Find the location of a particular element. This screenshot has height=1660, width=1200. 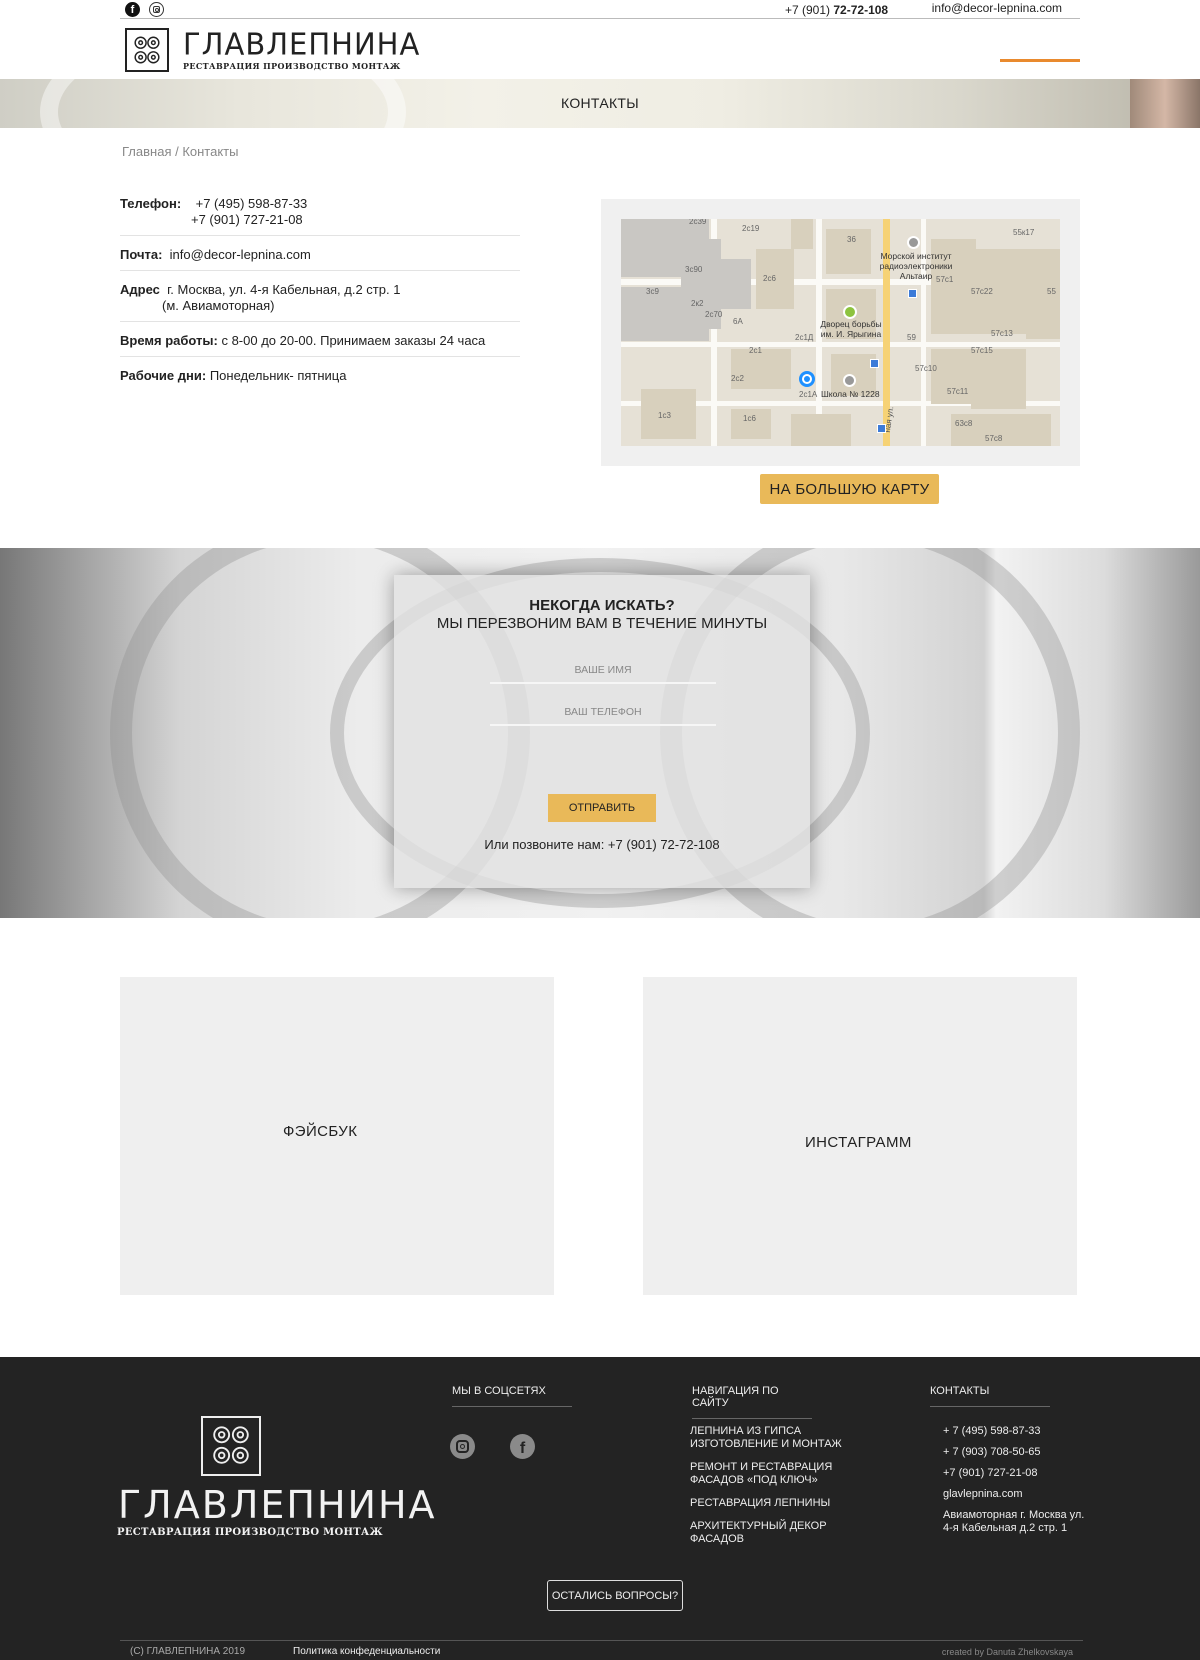

map-label: 2с1 is located at coordinates (755, 350).